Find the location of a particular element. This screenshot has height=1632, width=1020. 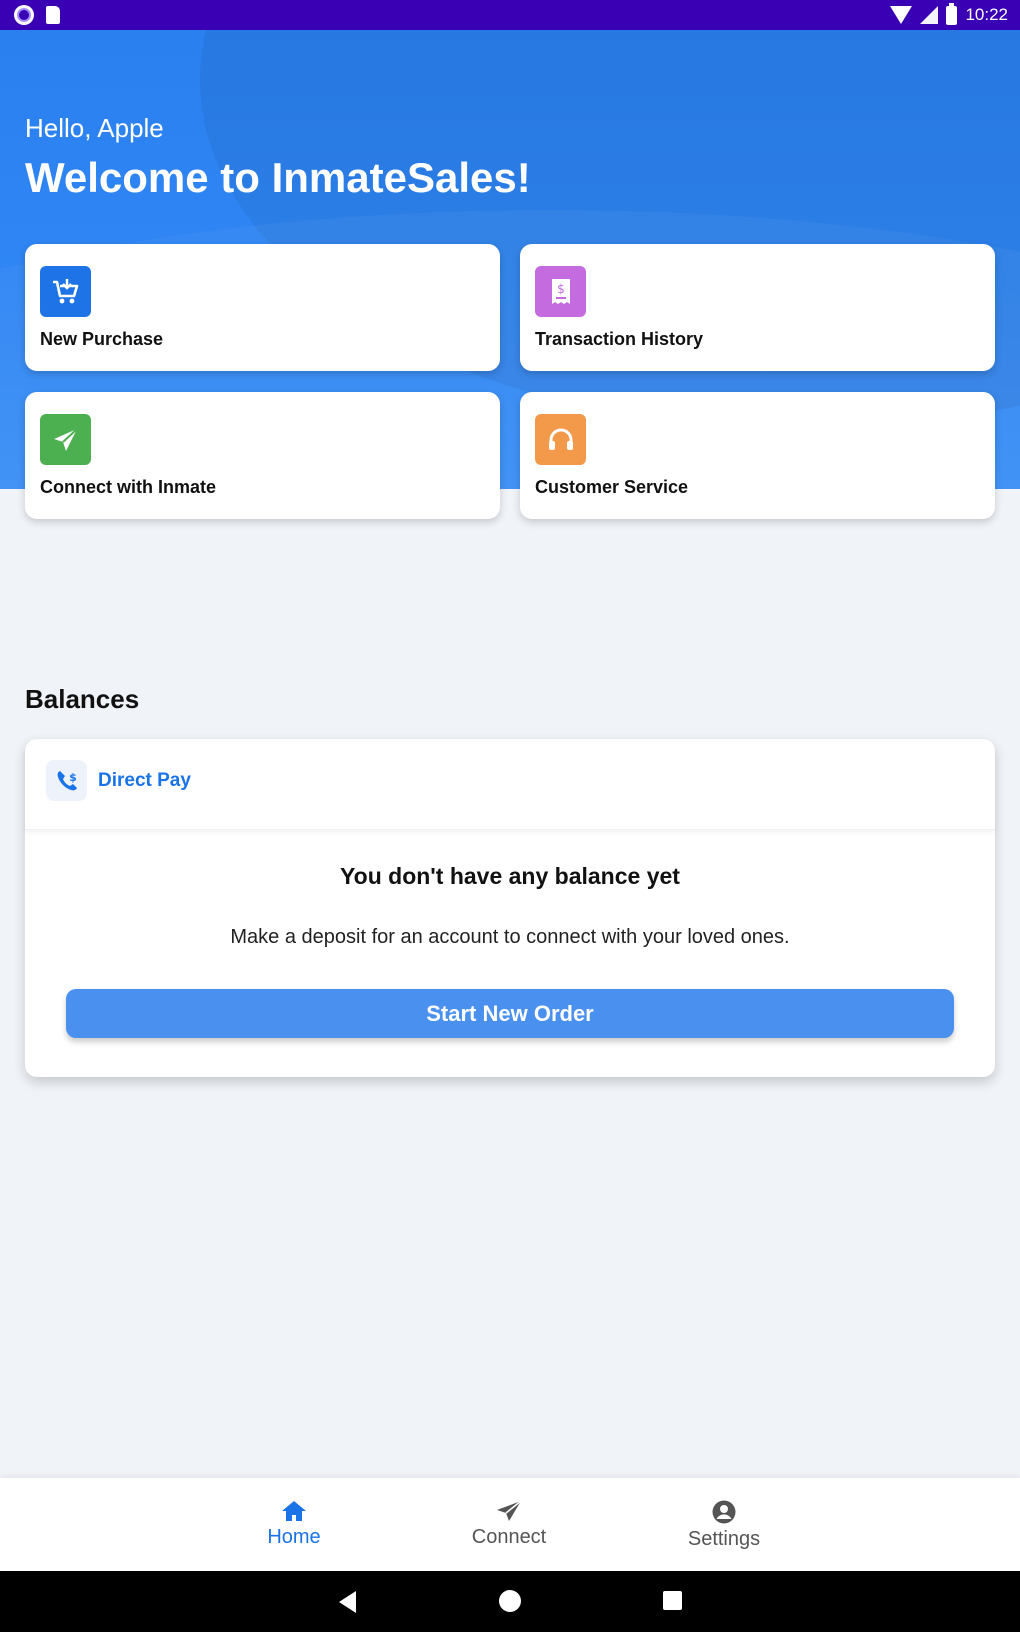

receipt-dollar-icon: $ is located at coordinates (560, 291).